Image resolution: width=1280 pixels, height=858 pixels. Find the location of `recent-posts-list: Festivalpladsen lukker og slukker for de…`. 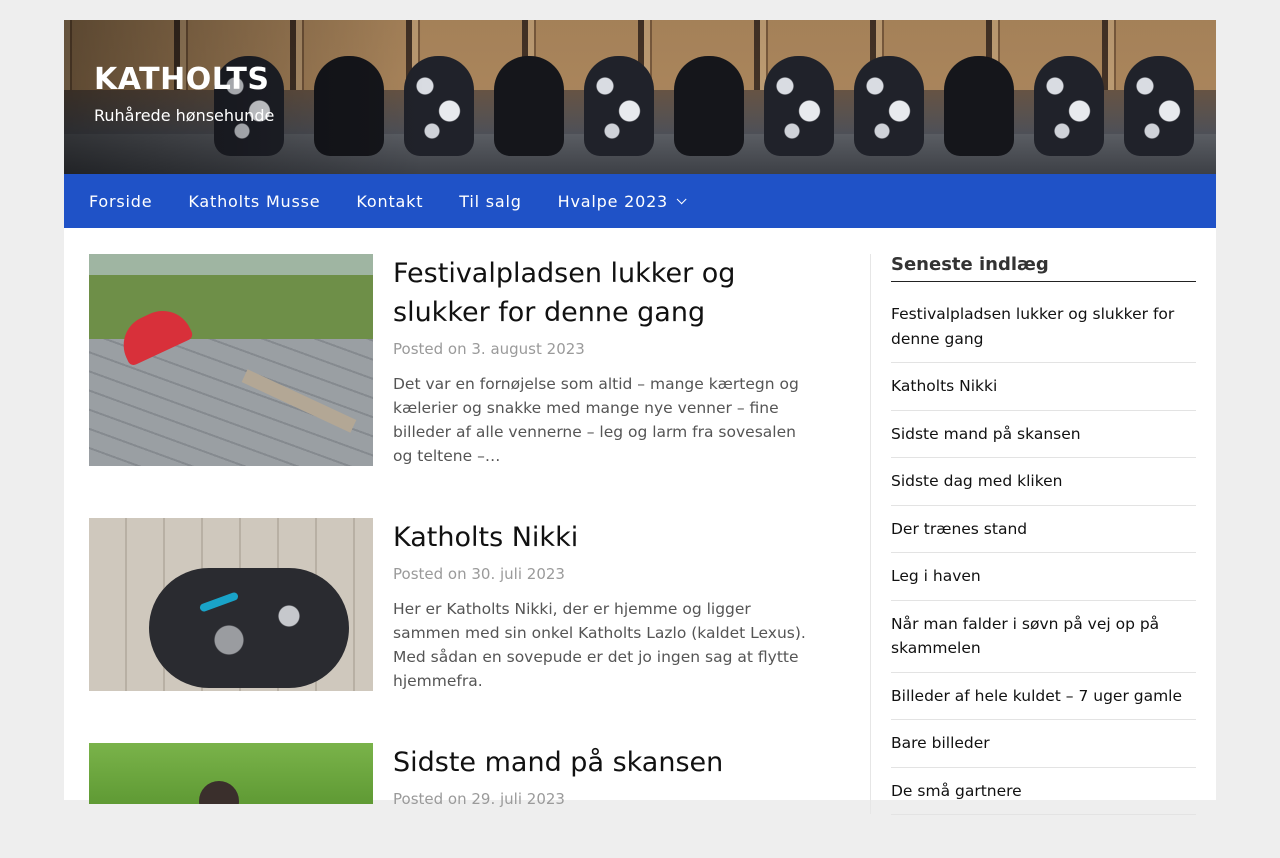

recent-posts-list: Festivalpladsen lukker og slukker for de… is located at coordinates (1043, 548).